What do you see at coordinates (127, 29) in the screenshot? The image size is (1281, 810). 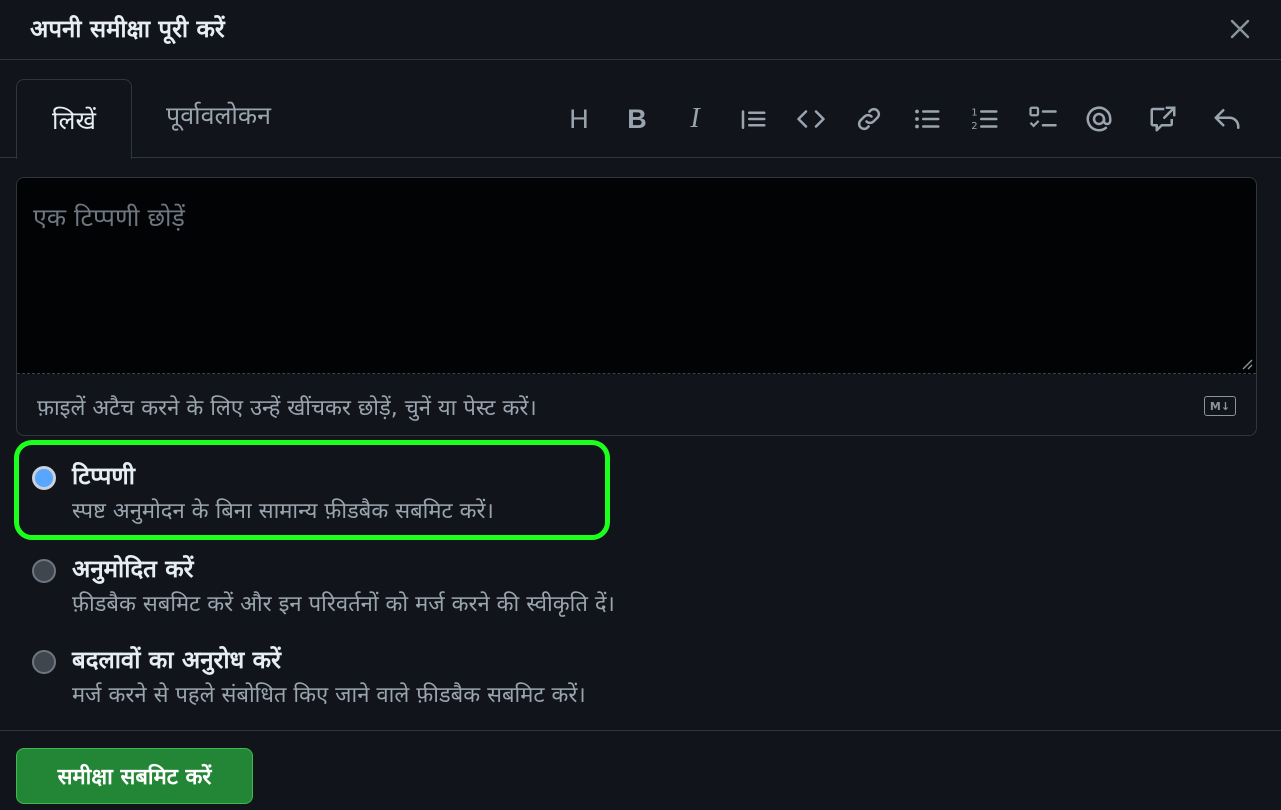 I see `dialog-title: अपनी समीक्षा पूरी करें` at bounding box center [127, 29].